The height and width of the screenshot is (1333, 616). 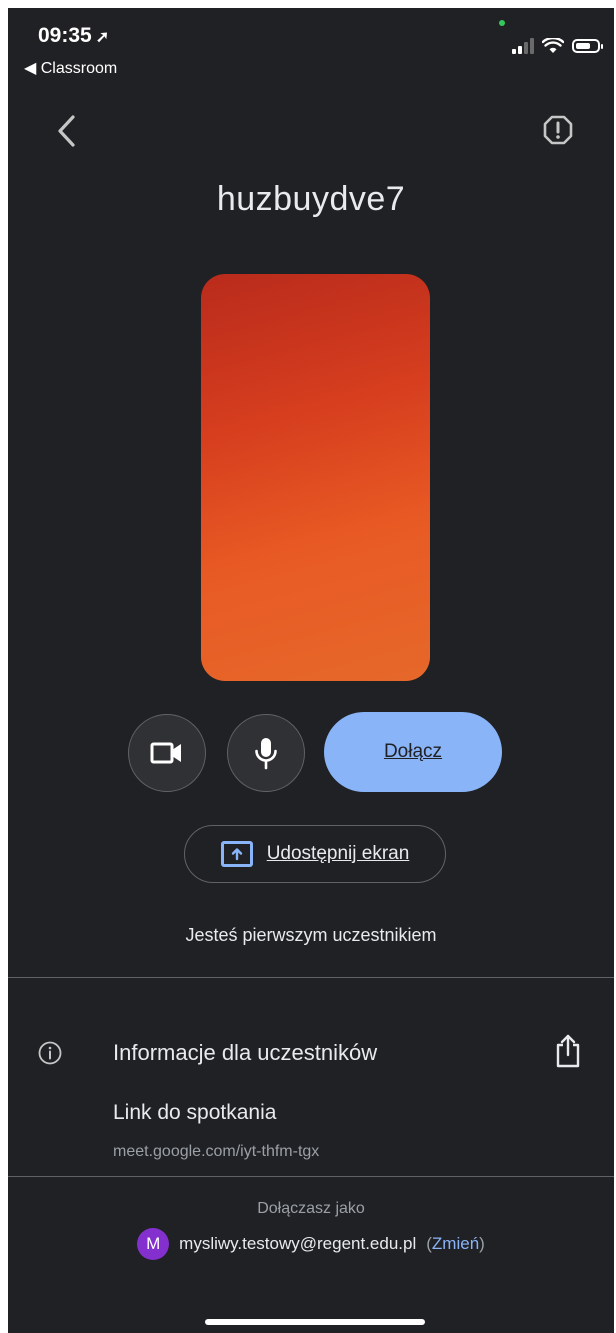 I want to click on present-screen-icon, so click(x=236, y=854).